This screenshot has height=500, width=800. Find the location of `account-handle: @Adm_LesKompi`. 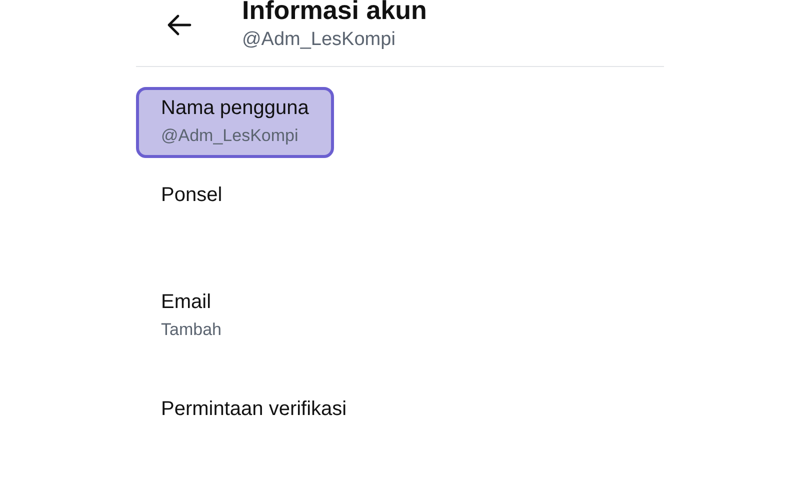

account-handle: @Adm_LesKompi is located at coordinates (319, 40).